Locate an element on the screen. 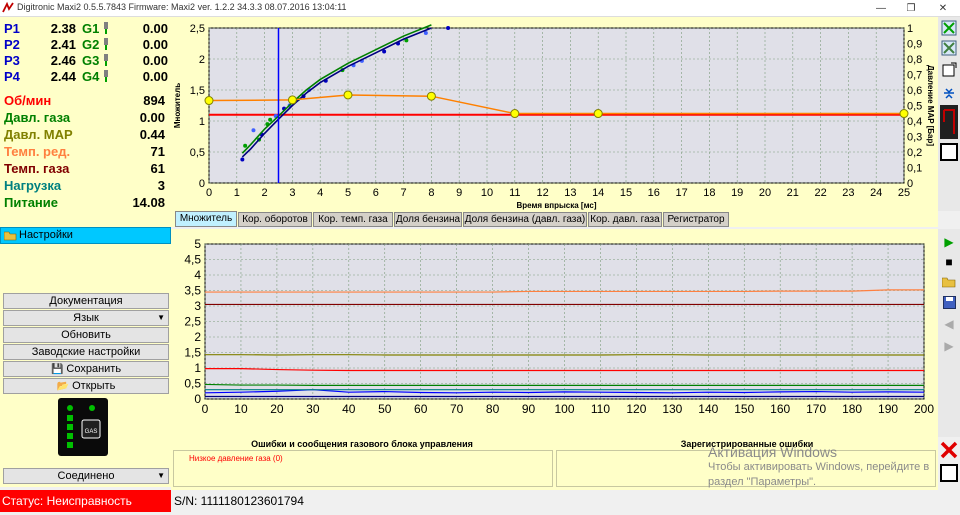 This screenshot has width=960, height=515. open-folder-icon is located at coordinates (949, 282).